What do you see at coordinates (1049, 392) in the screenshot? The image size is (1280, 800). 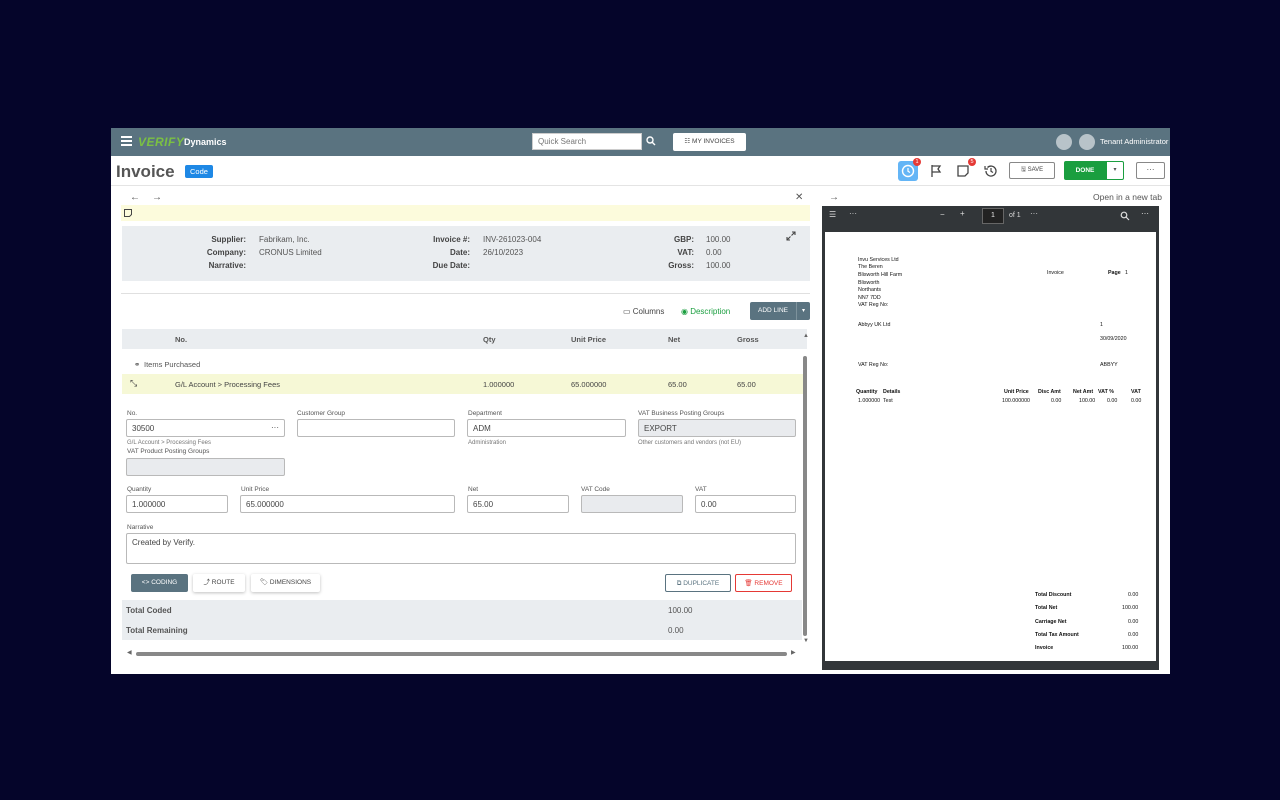 I see `pdf-text: Disc Amt` at bounding box center [1049, 392].